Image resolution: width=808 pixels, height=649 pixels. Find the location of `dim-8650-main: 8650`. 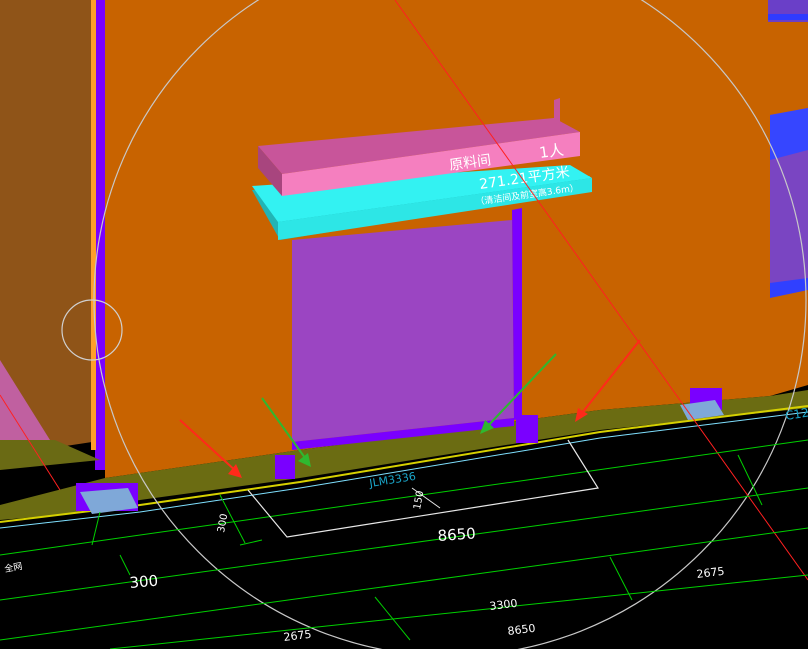

dim-8650-main: 8650 is located at coordinates (456, 534).